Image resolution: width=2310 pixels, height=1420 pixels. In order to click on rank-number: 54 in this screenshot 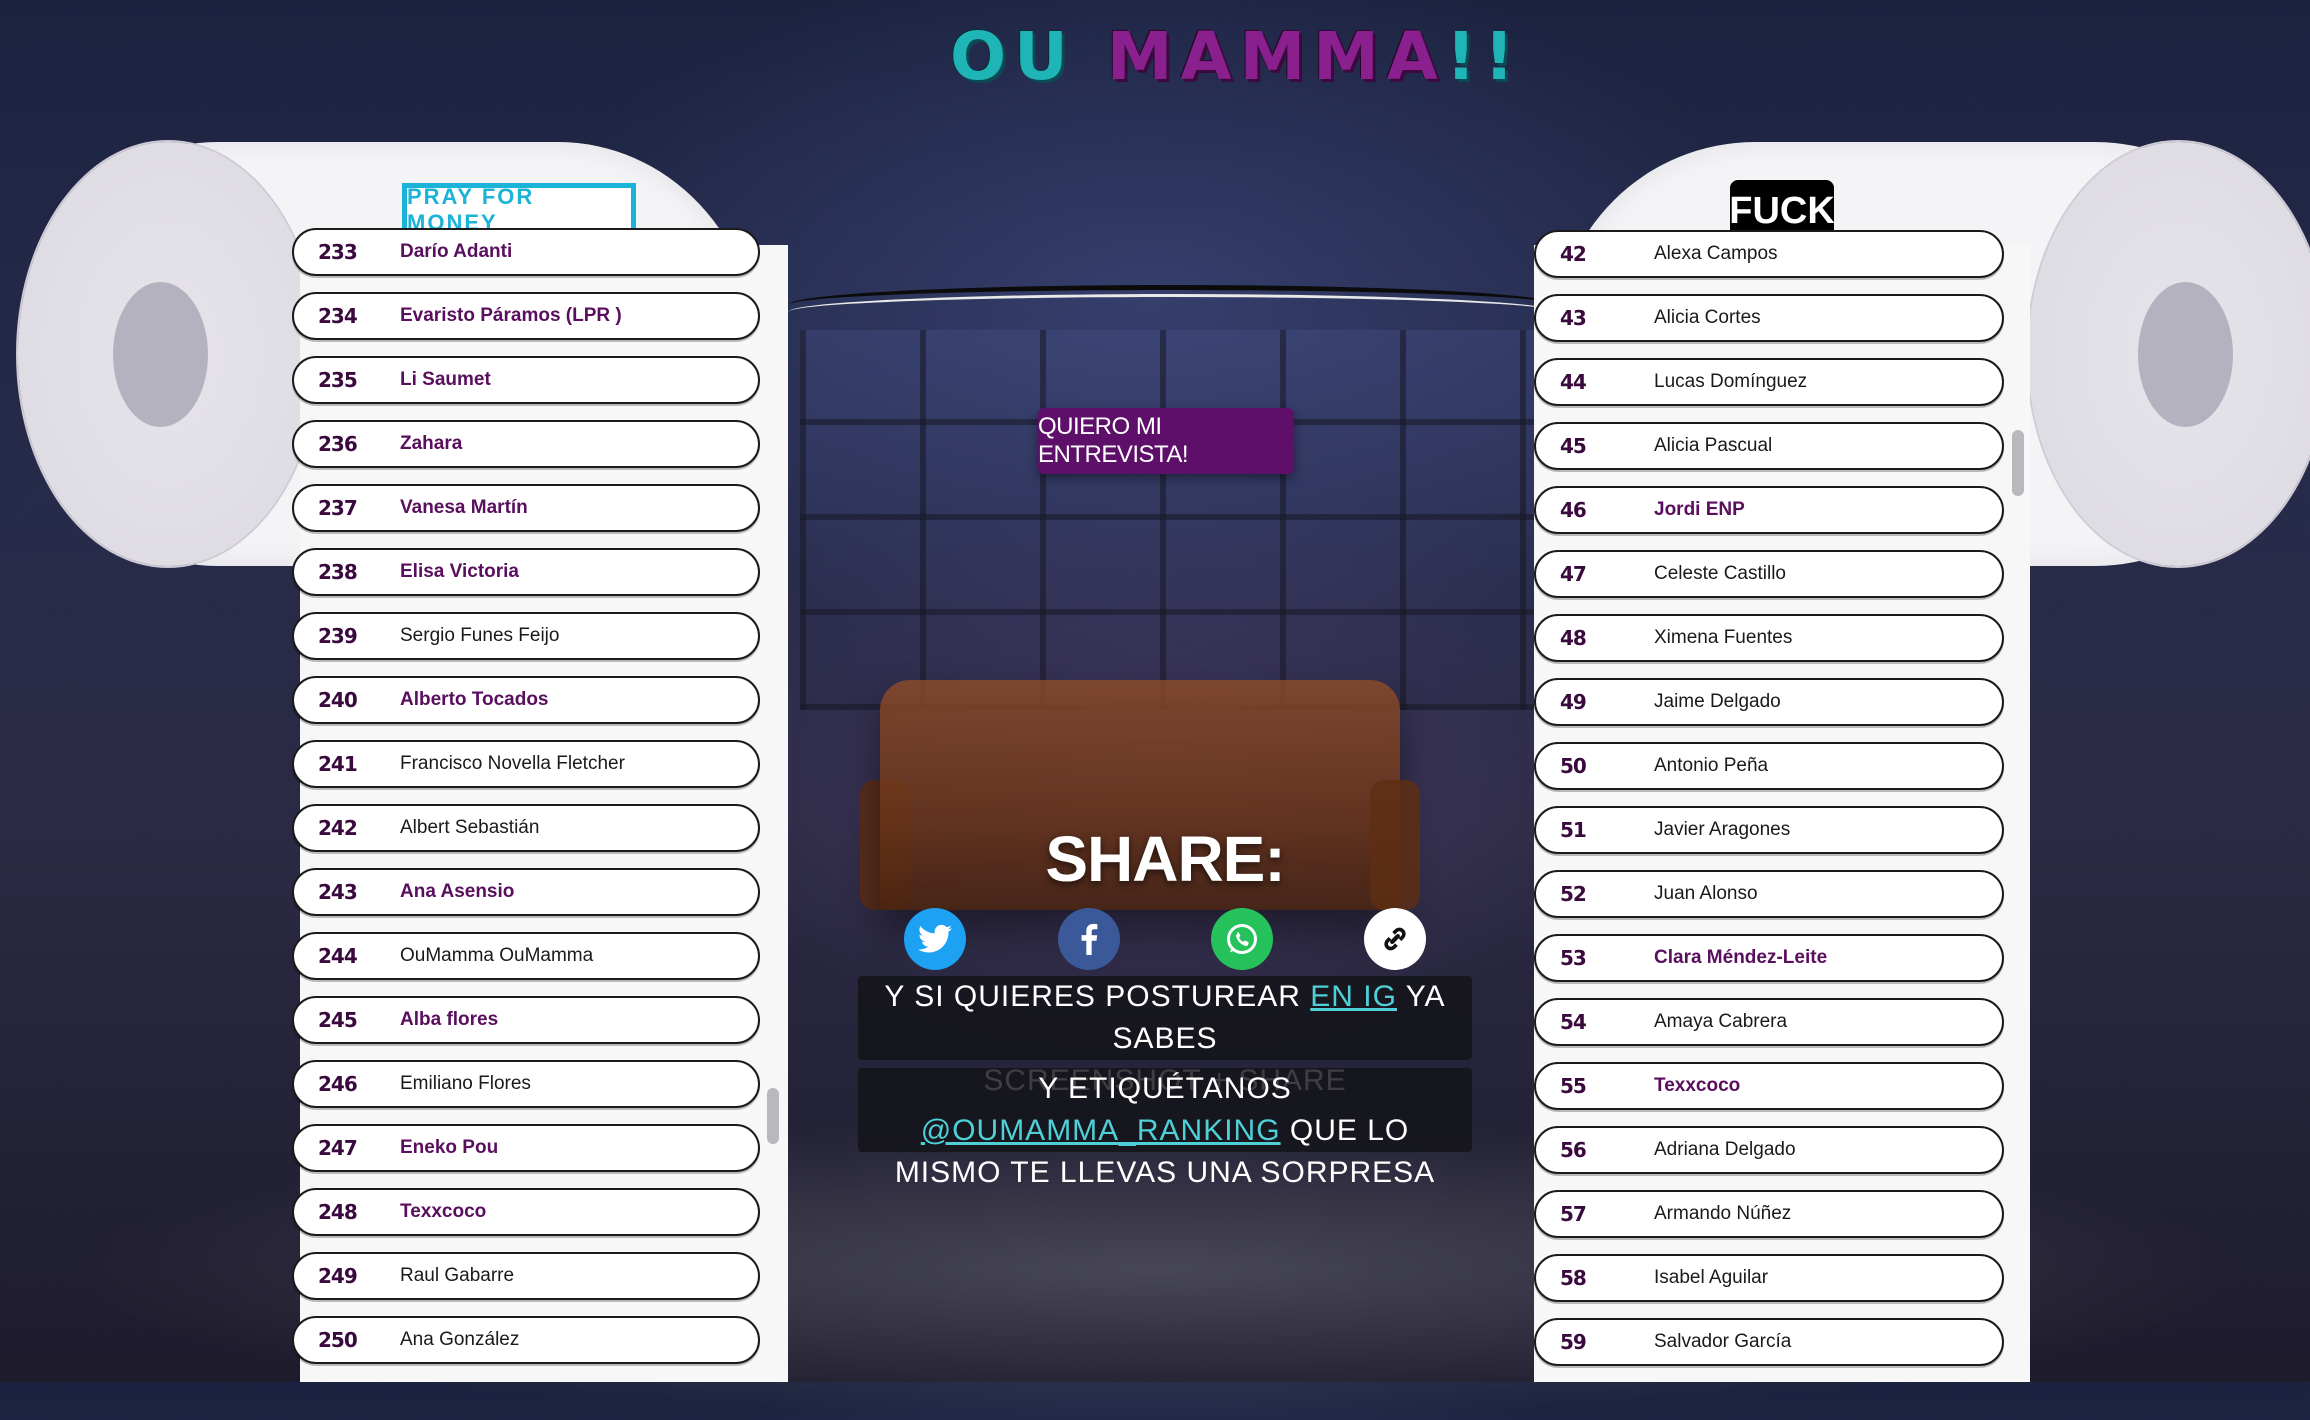, I will do `click(1573, 1022)`.